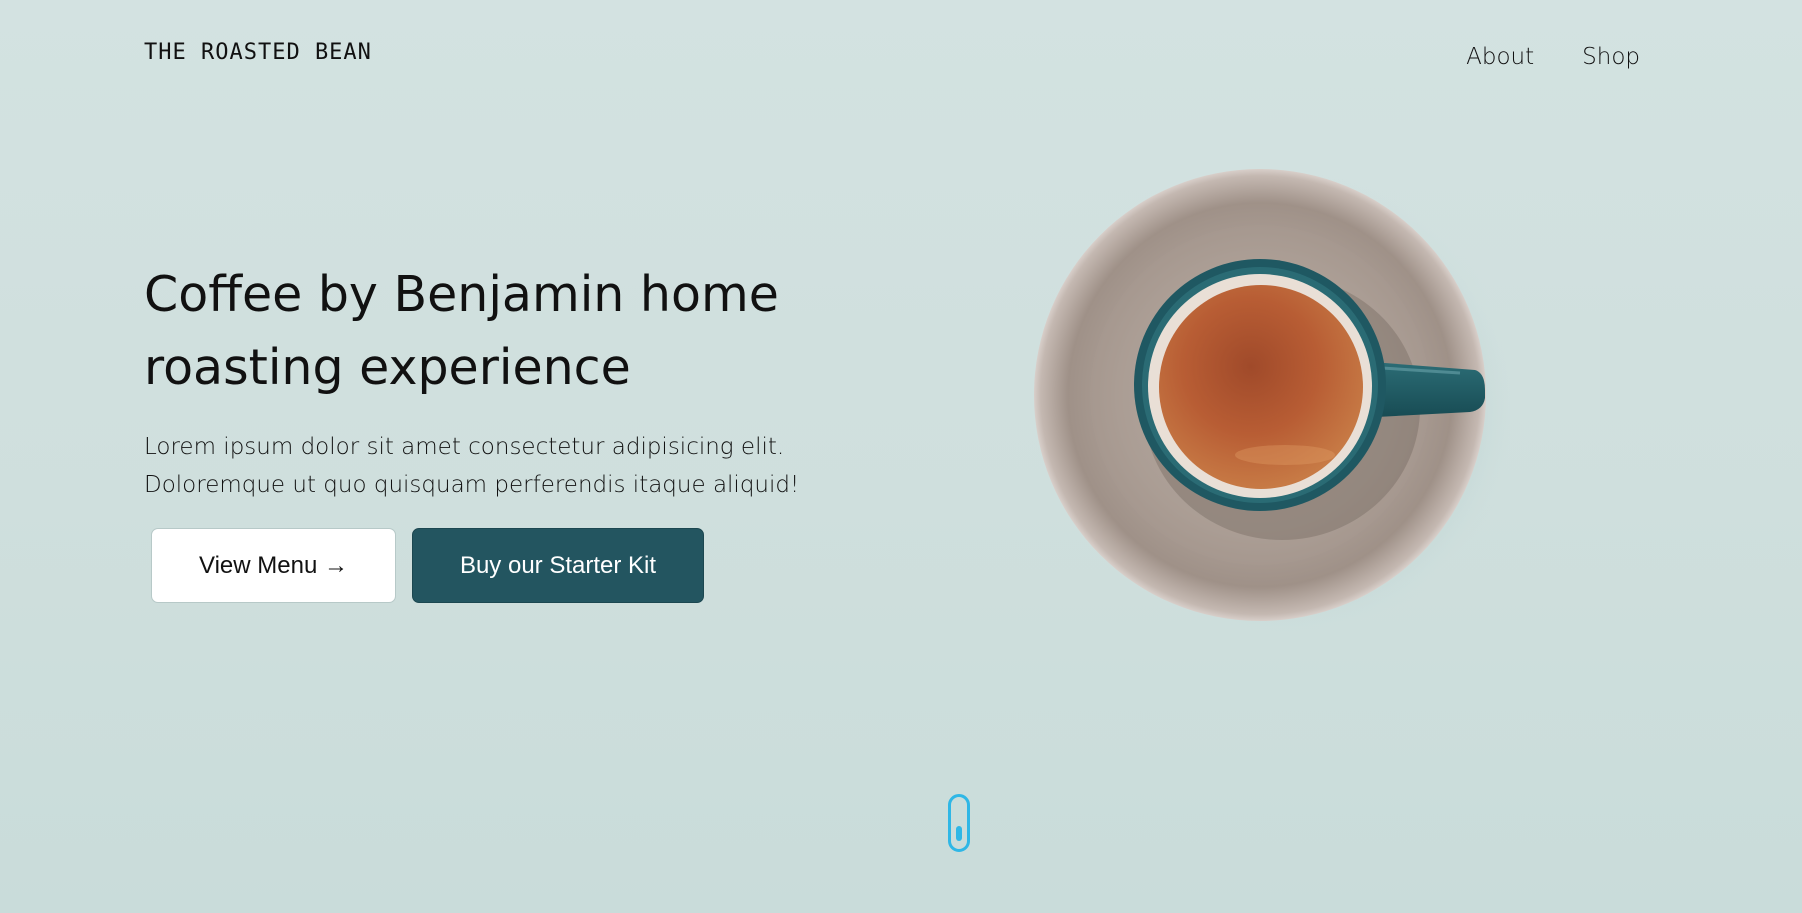  I want to click on coffee-reflection, so click(1285, 455).